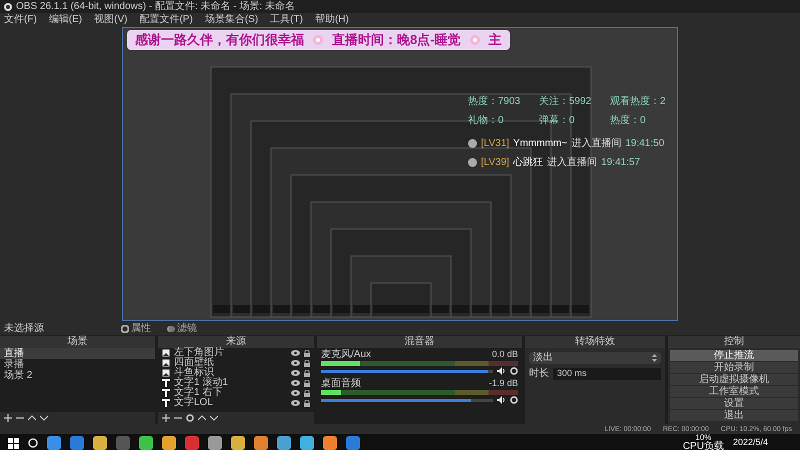 Image resolution: width=800 pixels, height=450 pixels. I want to click on scene-item: 直播, so click(77, 353).